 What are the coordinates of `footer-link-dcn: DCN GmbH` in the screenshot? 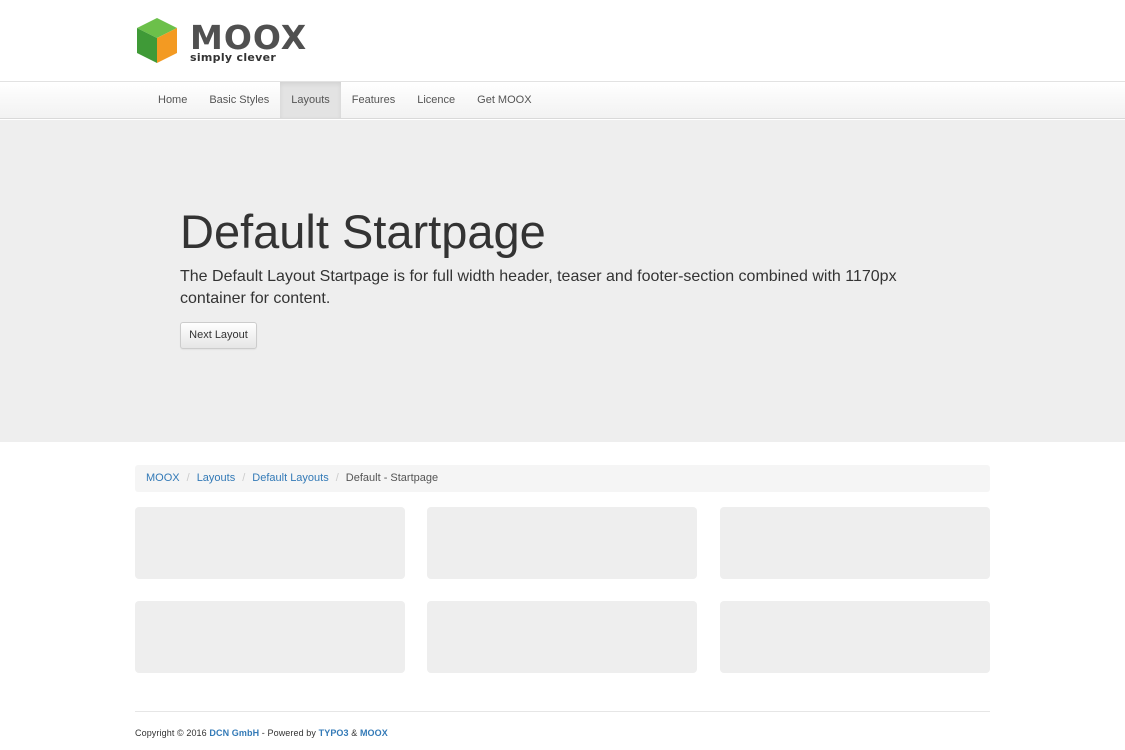 It's located at (234, 733).